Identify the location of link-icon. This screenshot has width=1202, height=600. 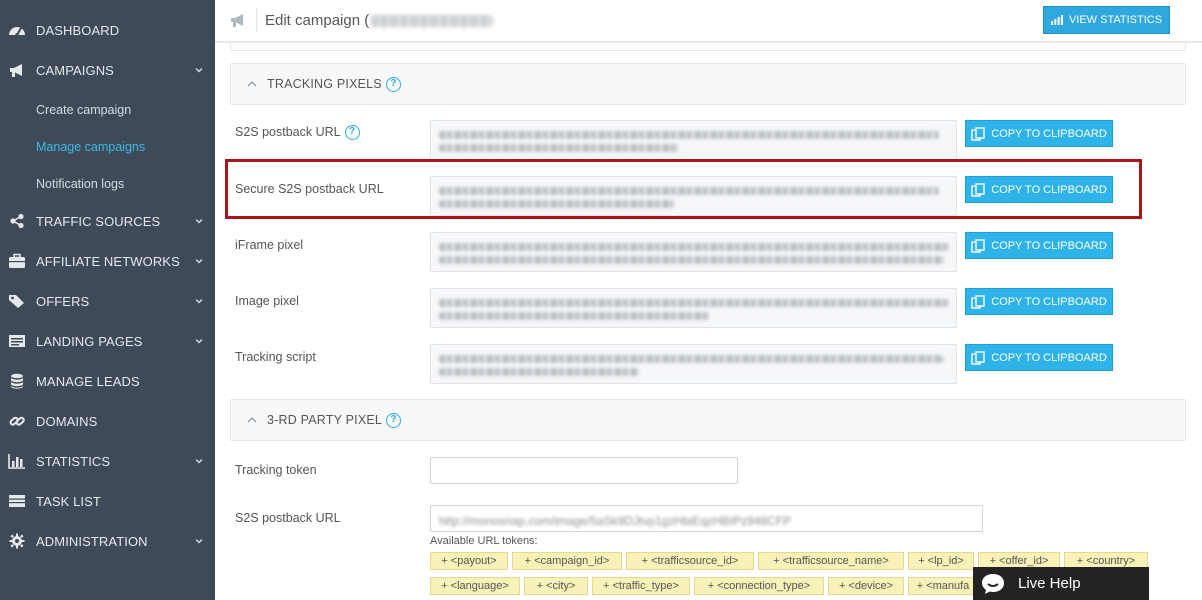
(17, 421).